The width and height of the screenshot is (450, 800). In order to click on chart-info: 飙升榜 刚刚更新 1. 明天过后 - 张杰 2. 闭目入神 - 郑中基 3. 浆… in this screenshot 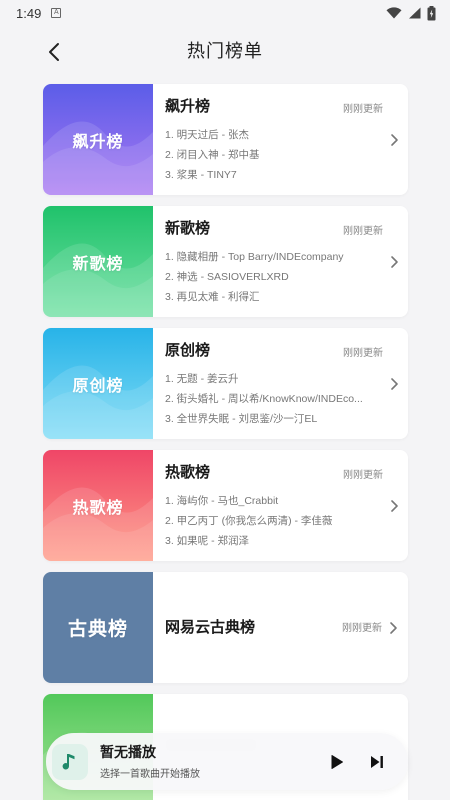, I will do `click(280, 139)`.